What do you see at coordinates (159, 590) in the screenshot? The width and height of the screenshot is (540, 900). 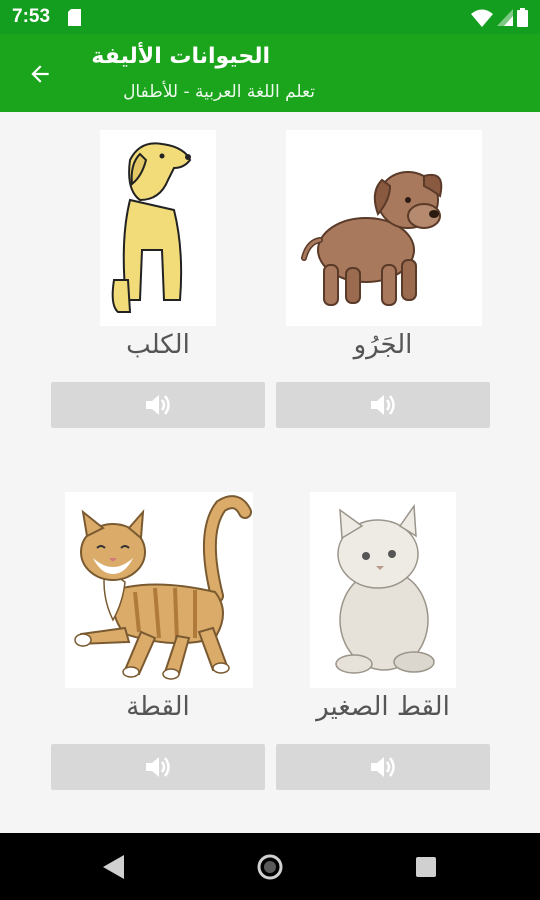 I see `cat-image` at bounding box center [159, 590].